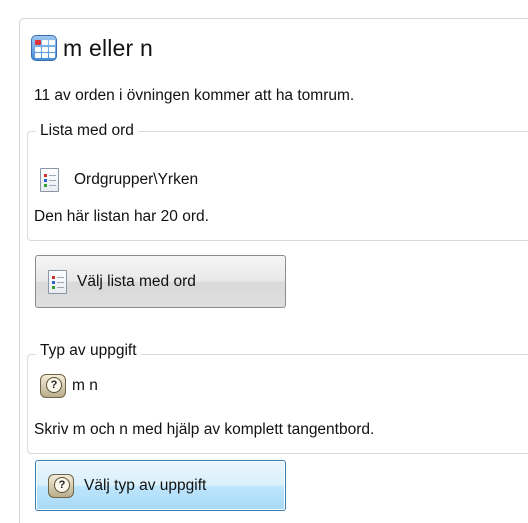  I want to click on app-grid-icon, so click(44, 48).